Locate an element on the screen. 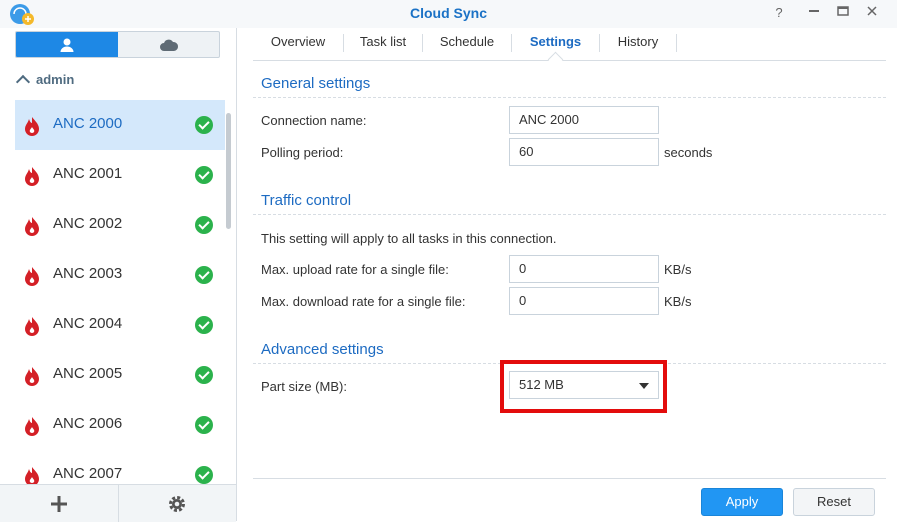 This screenshot has width=897, height=522. connection-item: ANC 2002 is located at coordinates (120, 225).